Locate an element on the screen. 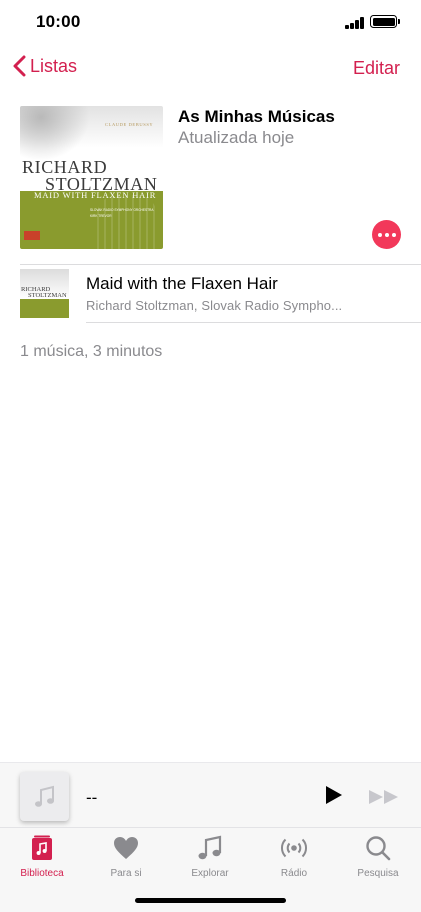 Image resolution: width=421 pixels, height=912 pixels. label-logo is located at coordinates (32, 235).